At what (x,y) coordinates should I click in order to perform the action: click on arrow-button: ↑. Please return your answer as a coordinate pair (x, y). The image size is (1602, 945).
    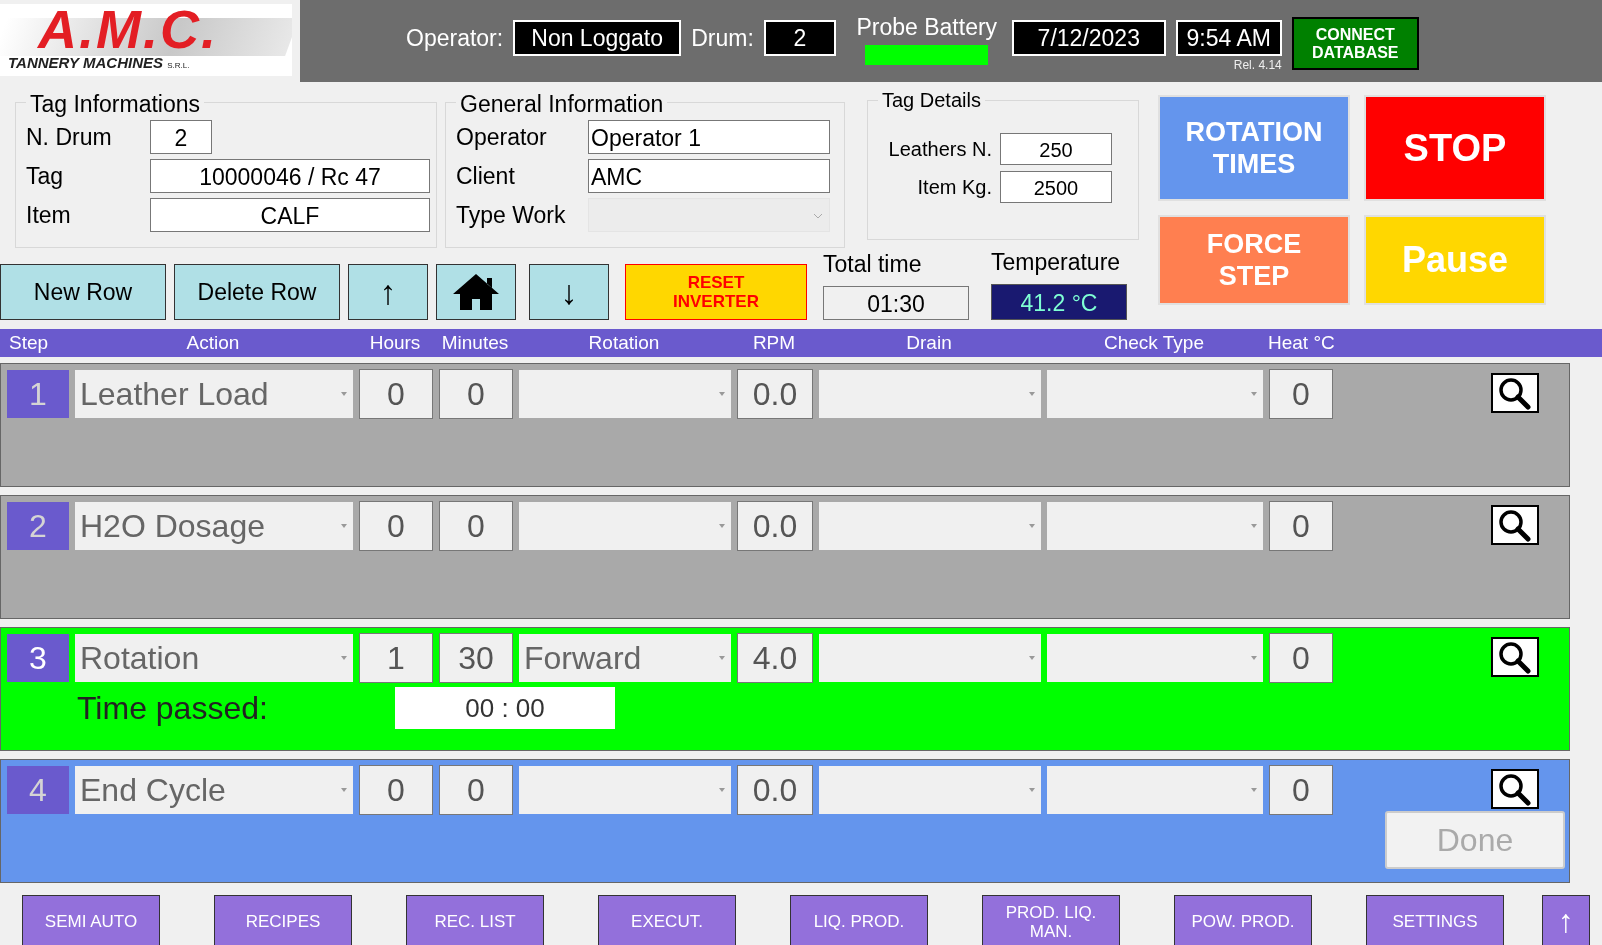
    Looking at the image, I should click on (388, 292).